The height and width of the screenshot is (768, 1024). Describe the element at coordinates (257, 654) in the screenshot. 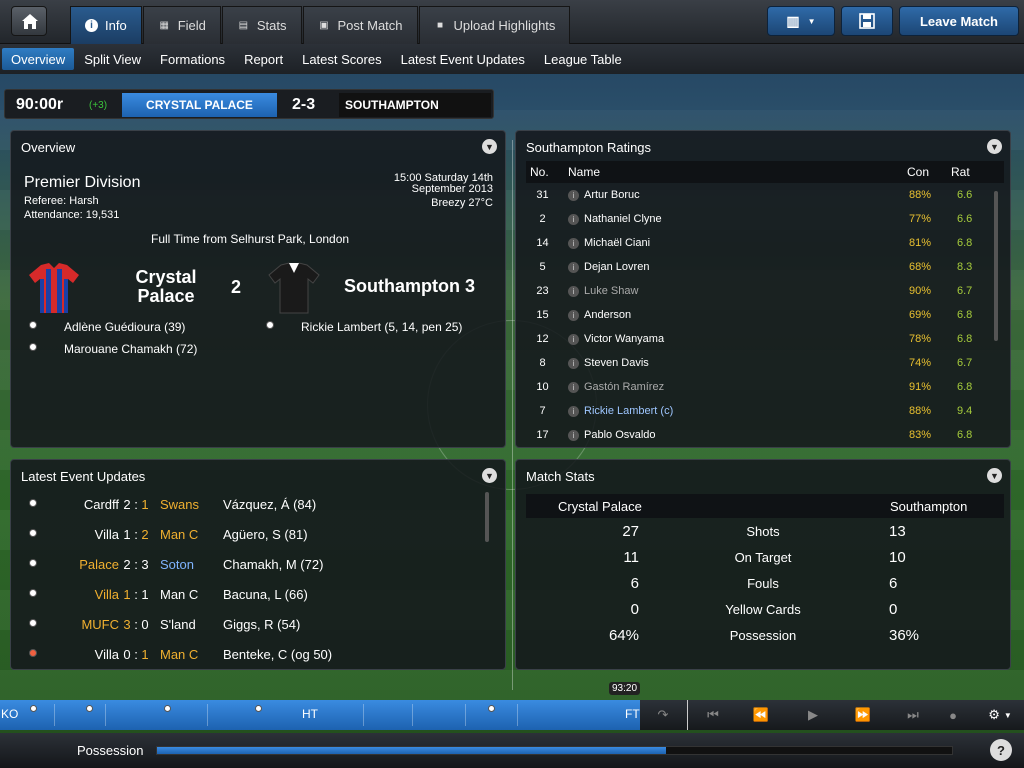

I see `event-row: Villa 0 : 1 Man C Benteke, C (og 50)` at that location.